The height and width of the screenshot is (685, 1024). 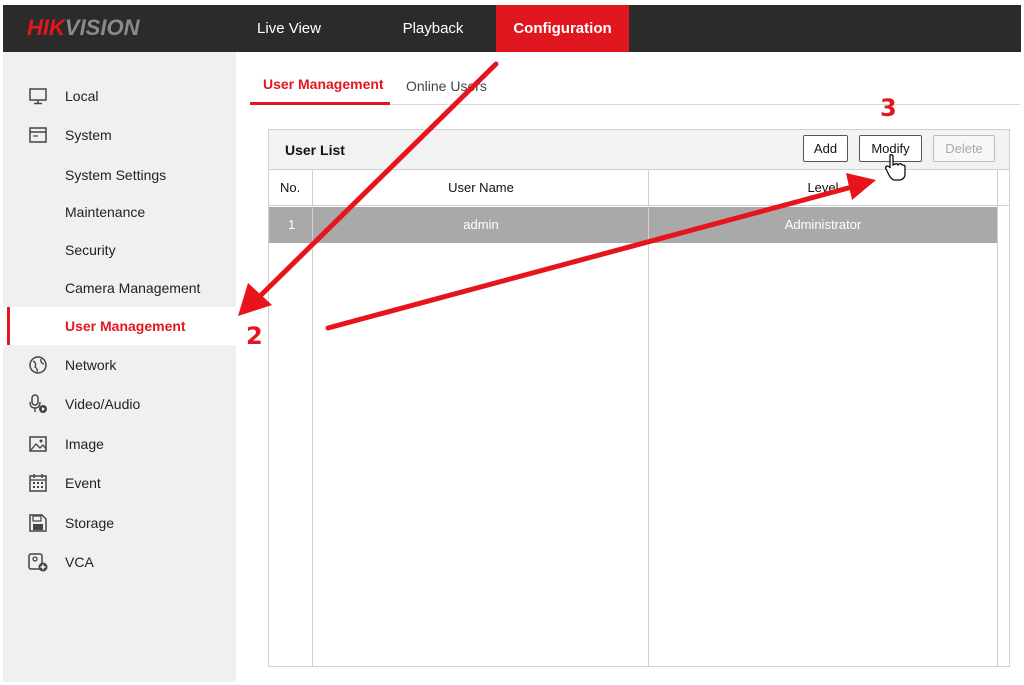 What do you see at coordinates (323, 84) in the screenshot?
I see `tab-user-management: User Management` at bounding box center [323, 84].